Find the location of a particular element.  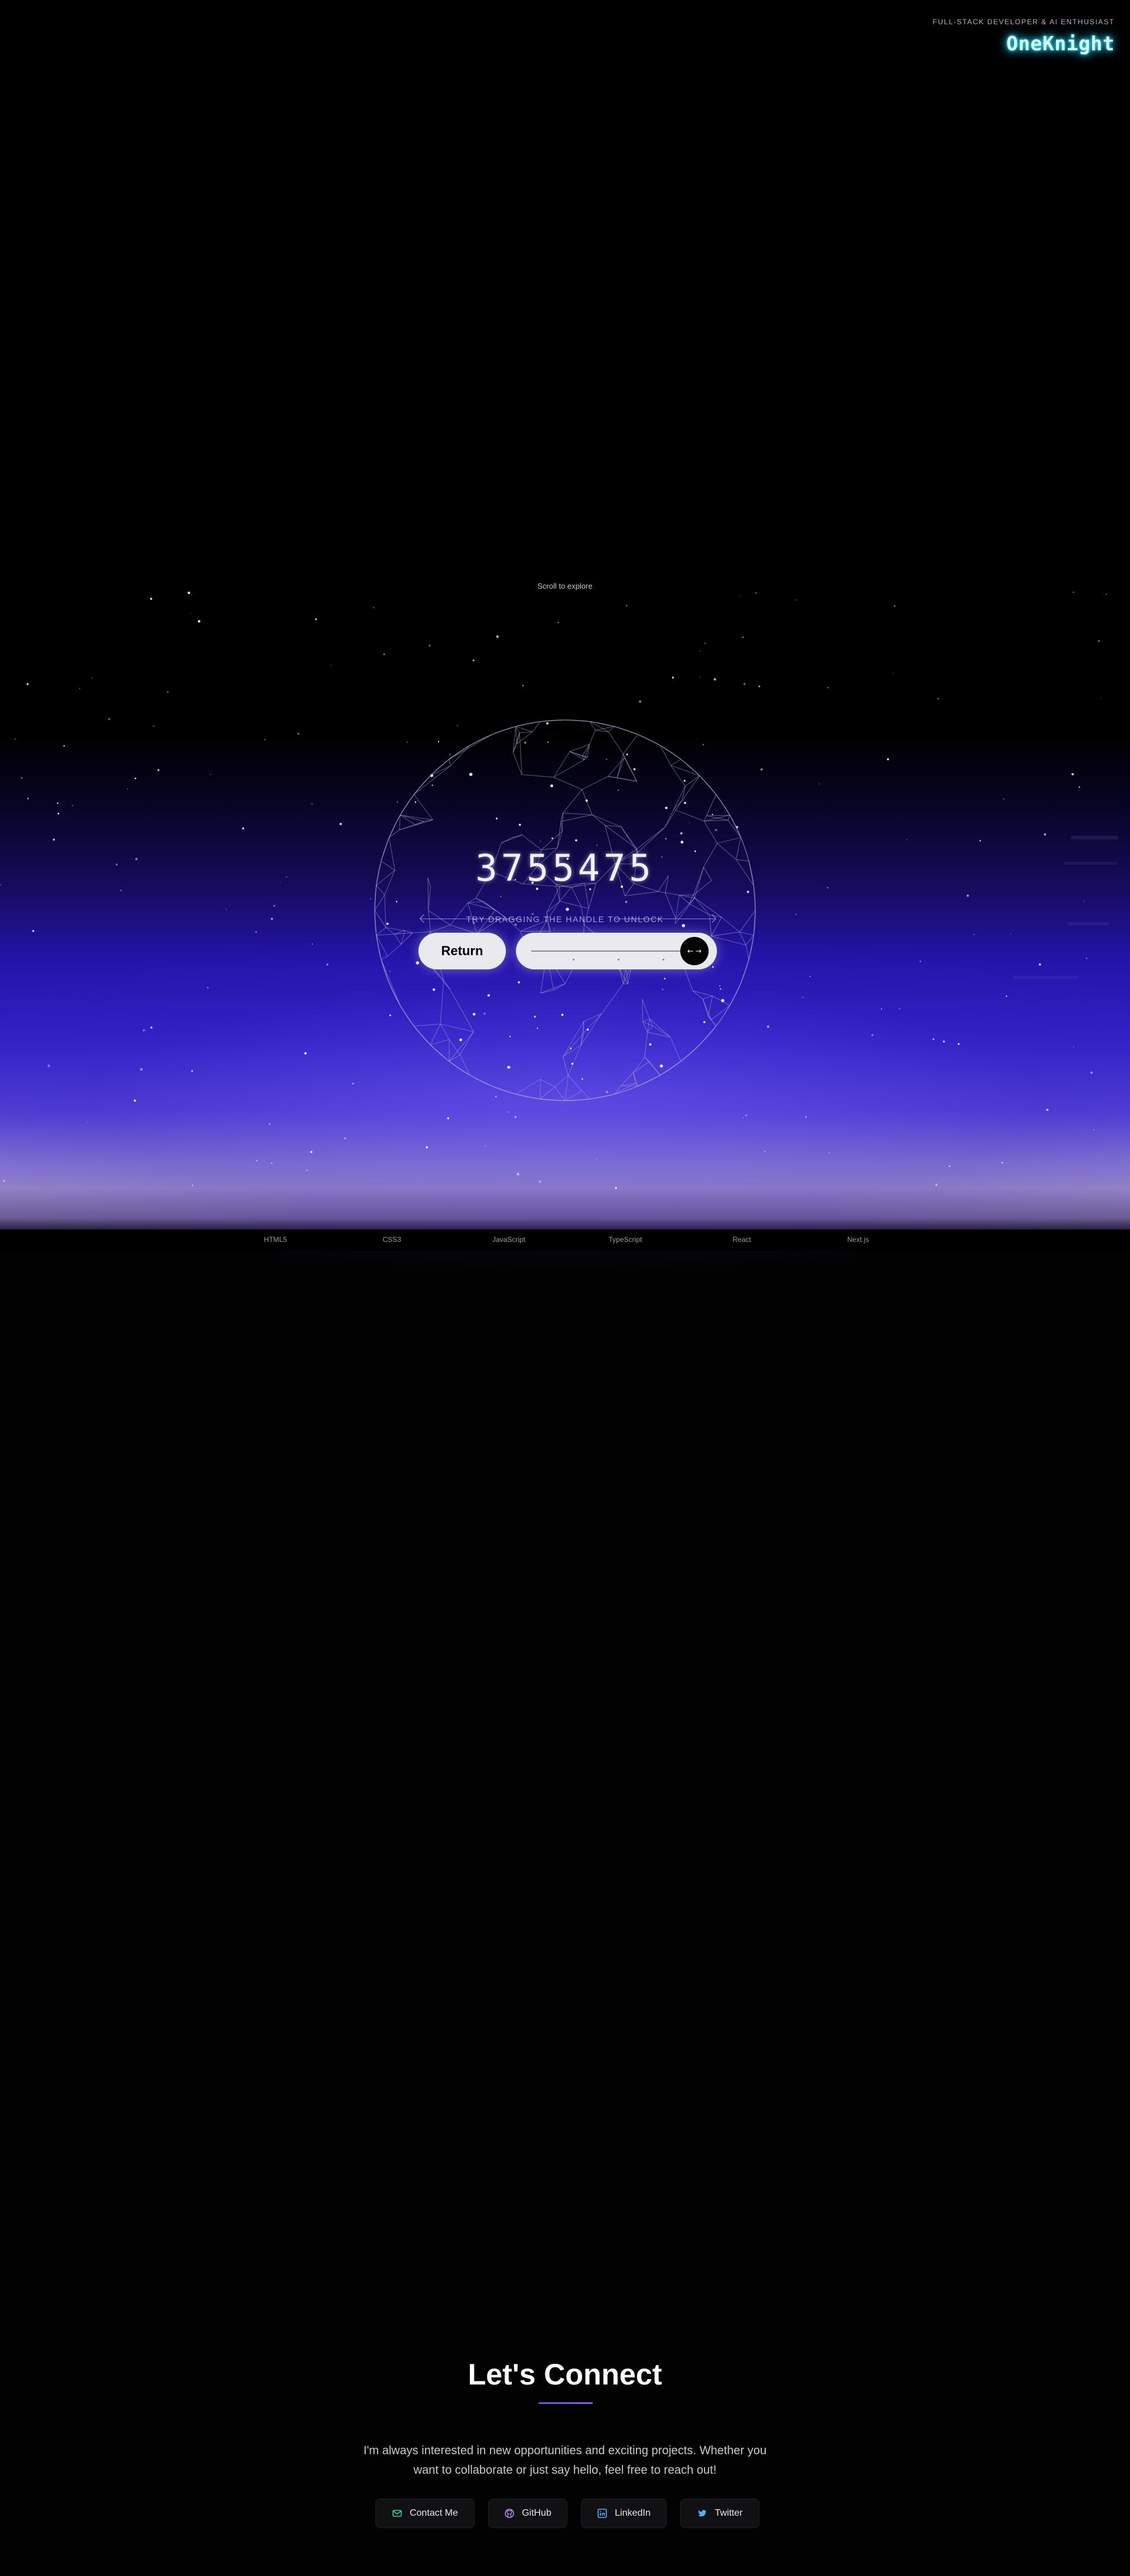

unlock-slider: ← → is located at coordinates (616, 951).